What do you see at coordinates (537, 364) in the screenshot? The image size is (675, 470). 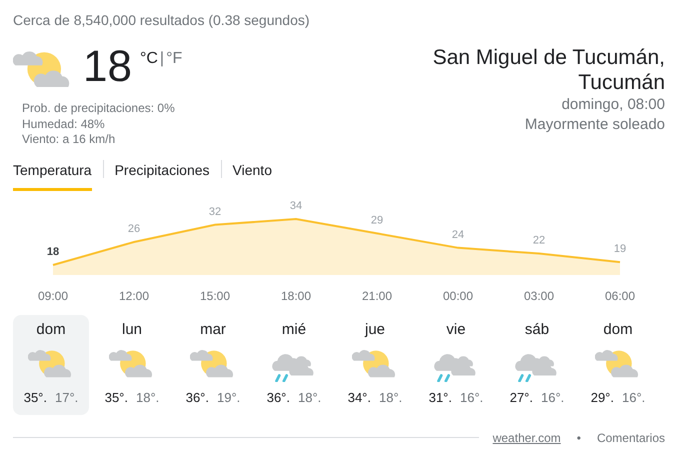 I see `day-forecast: sáb 27°. 16°.` at bounding box center [537, 364].